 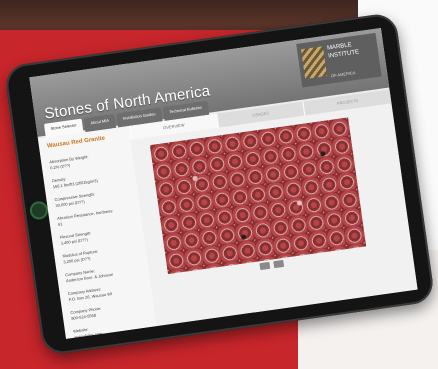 What do you see at coordinates (279, 264) in the screenshot?
I see `next-icon` at bounding box center [279, 264].